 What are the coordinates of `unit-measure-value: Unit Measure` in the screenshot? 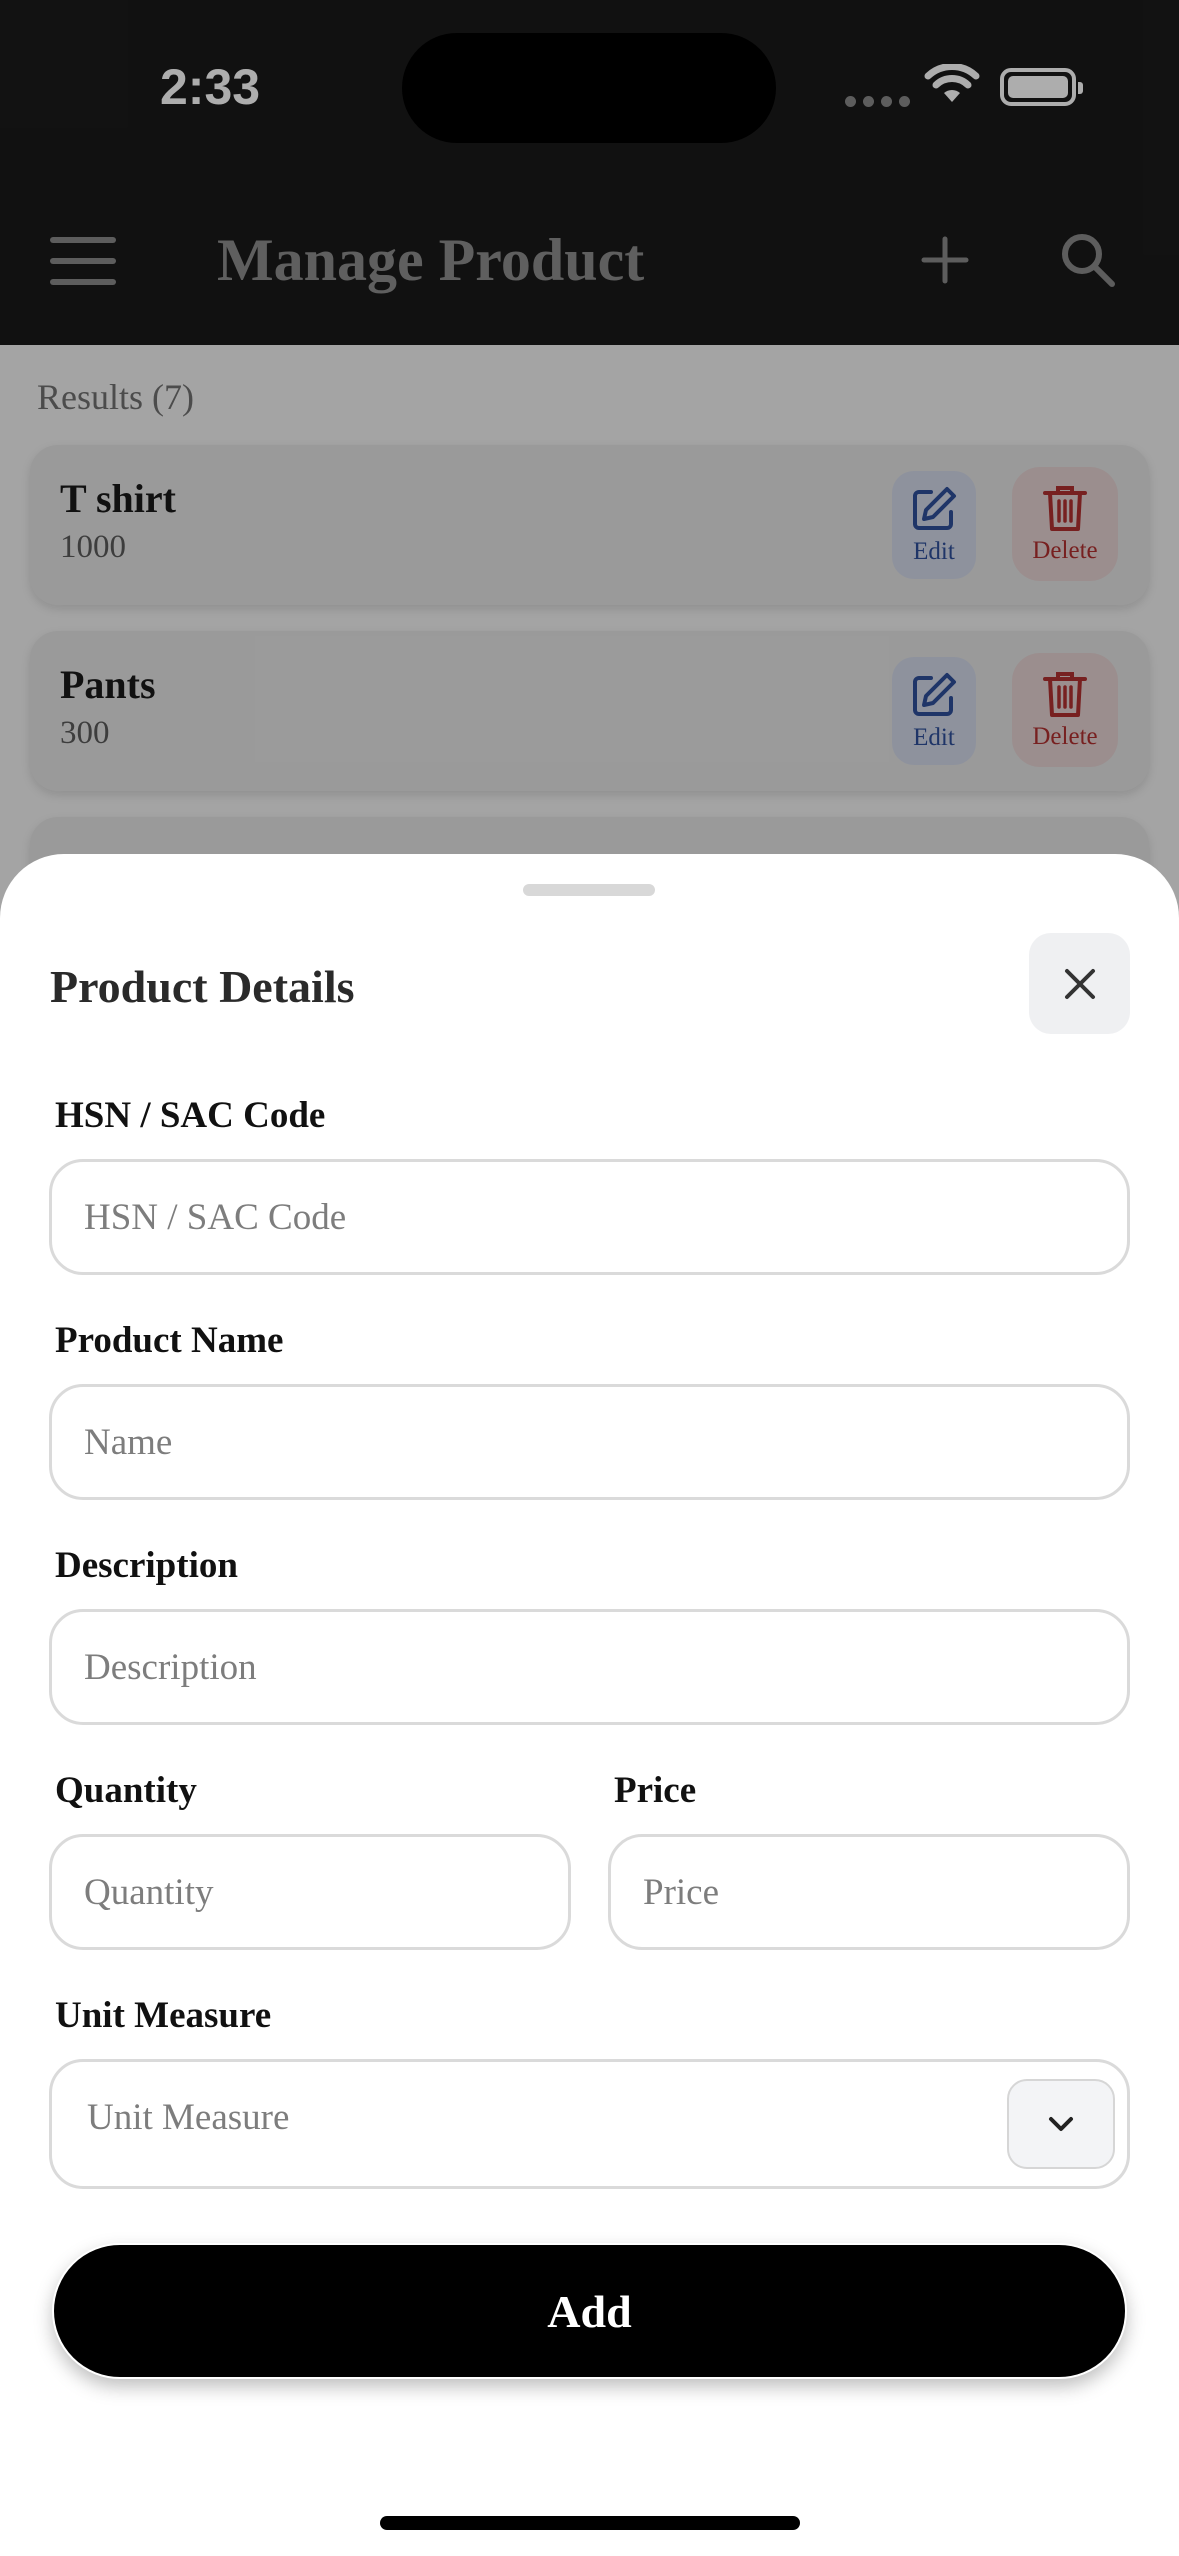 It's located at (188, 2117).